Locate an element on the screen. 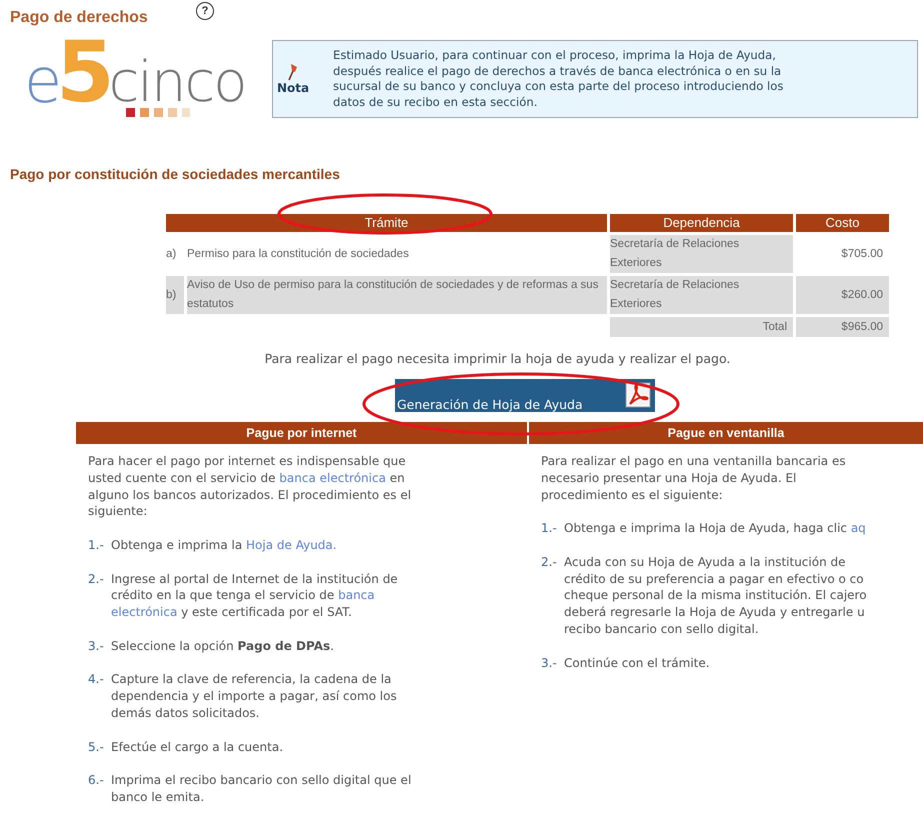 The width and height of the screenshot is (923, 819). color-squares-icon is located at coordinates (158, 112).